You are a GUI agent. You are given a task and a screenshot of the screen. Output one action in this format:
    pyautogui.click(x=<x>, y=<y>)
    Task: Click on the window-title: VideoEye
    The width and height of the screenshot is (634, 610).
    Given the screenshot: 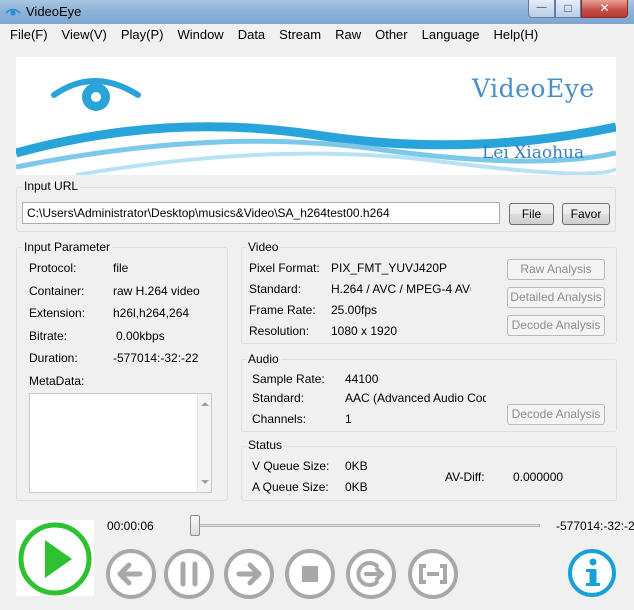 What is the action you would take?
    pyautogui.click(x=54, y=11)
    